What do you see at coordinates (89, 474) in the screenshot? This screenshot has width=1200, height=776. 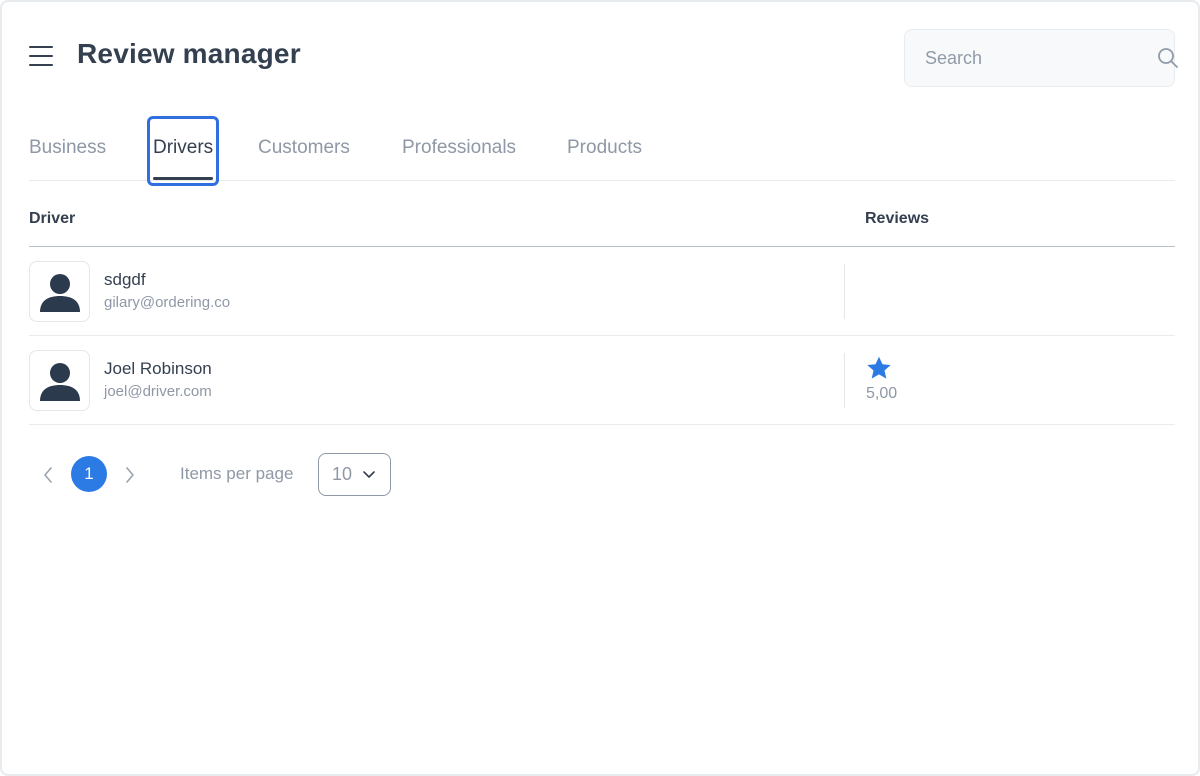 I see `page-number-current: 1` at bounding box center [89, 474].